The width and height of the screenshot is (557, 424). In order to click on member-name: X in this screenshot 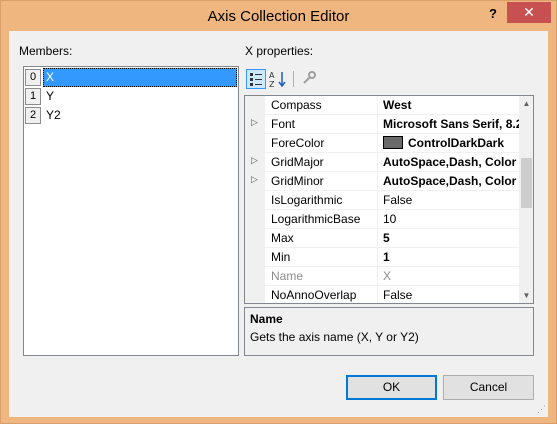, I will do `click(140, 77)`.